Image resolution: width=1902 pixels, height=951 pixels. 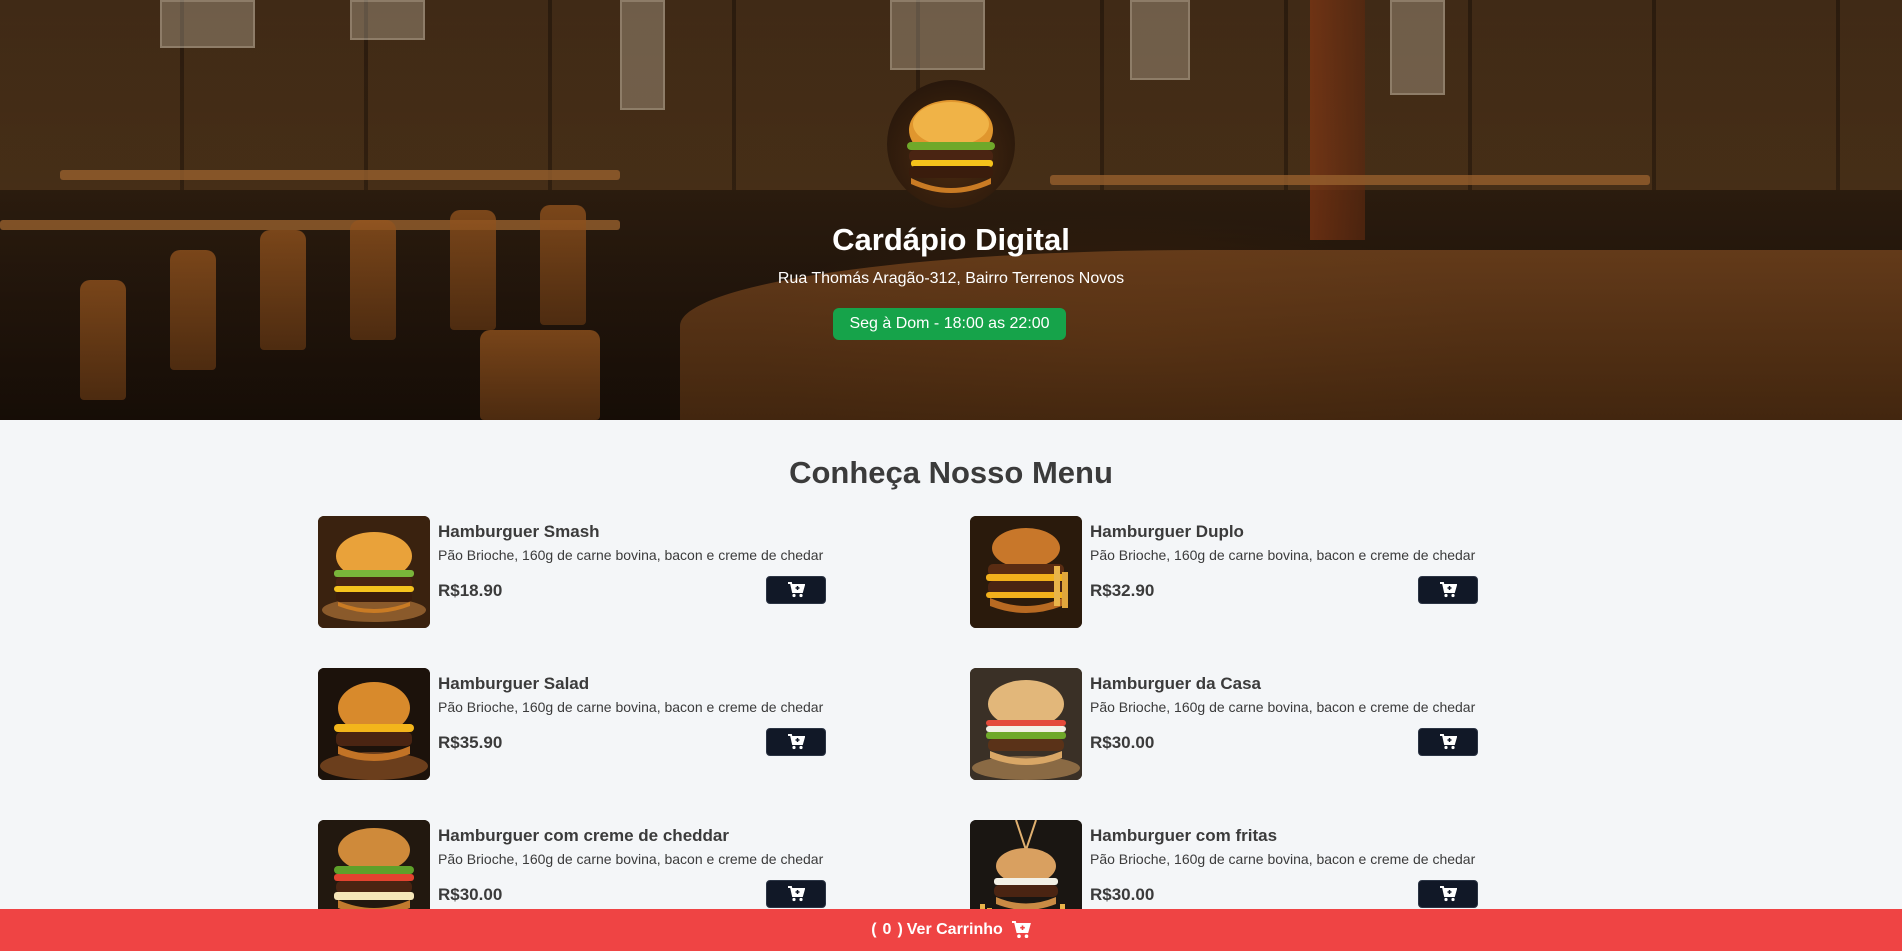 I want to click on item-price: R$35.90, so click(x=470, y=742).